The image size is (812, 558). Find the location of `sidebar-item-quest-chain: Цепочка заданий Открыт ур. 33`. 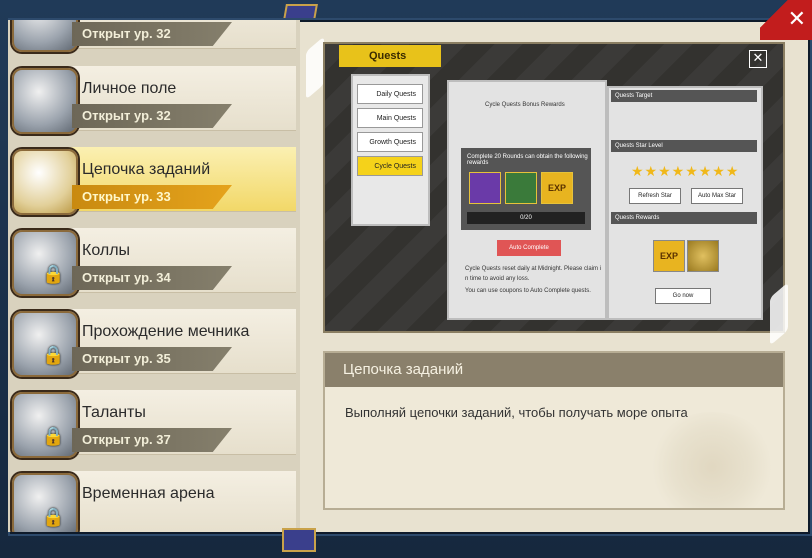

sidebar-item-quest-chain: Цепочка заданий Открыт ур. 33 is located at coordinates (154, 177).